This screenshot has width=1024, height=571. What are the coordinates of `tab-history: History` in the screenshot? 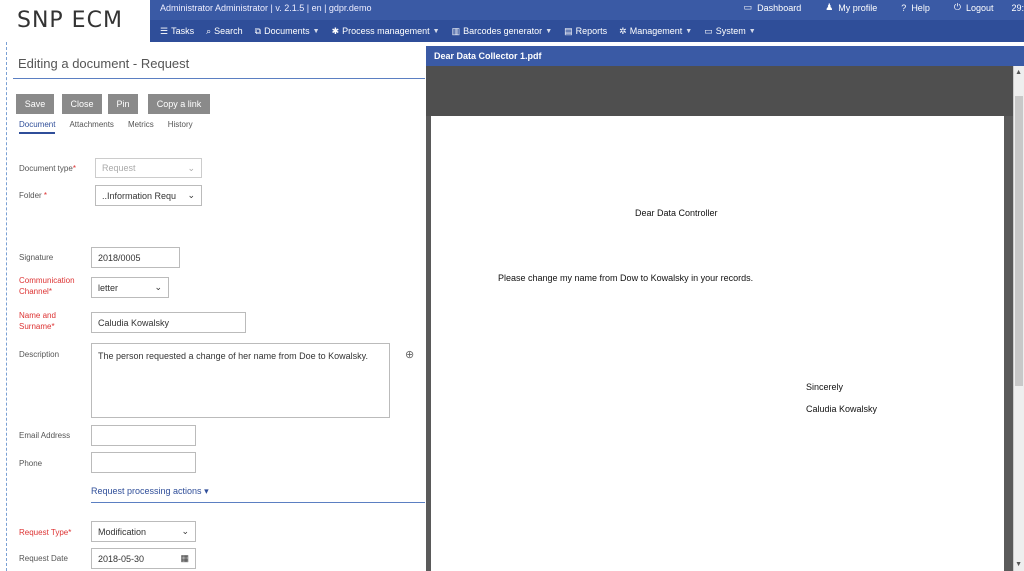 It's located at (180, 127).